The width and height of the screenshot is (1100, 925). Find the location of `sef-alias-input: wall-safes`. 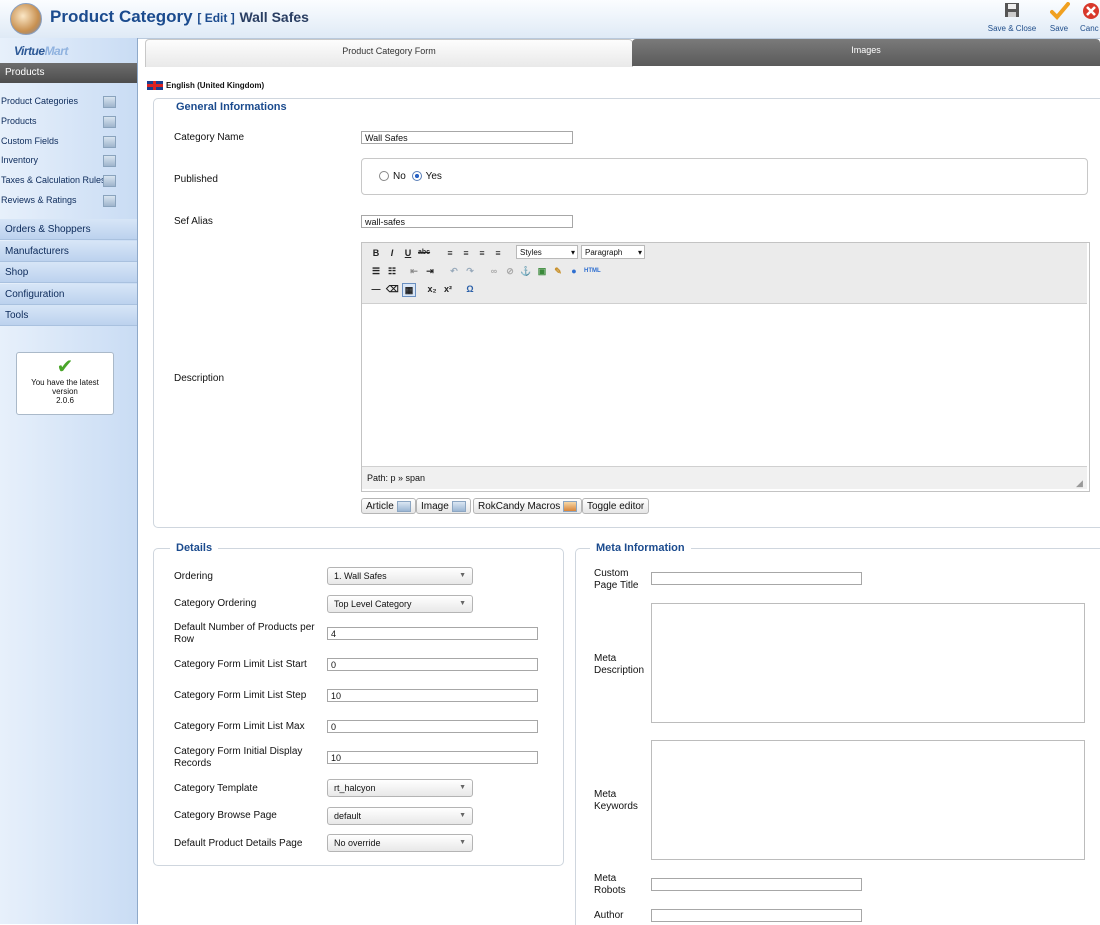

sef-alias-input: wall-safes is located at coordinates (467, 221).